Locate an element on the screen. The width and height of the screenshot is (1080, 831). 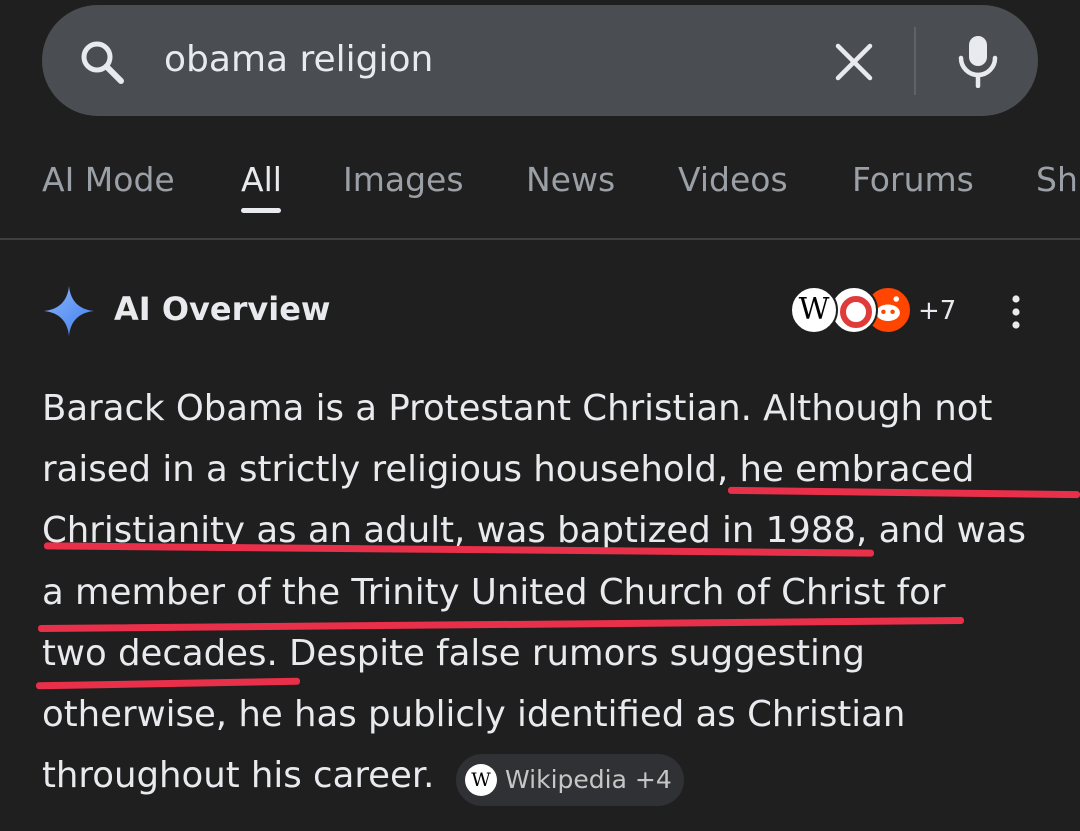
overview-text-line: throughout his career. is located at coordinates (238, 775).